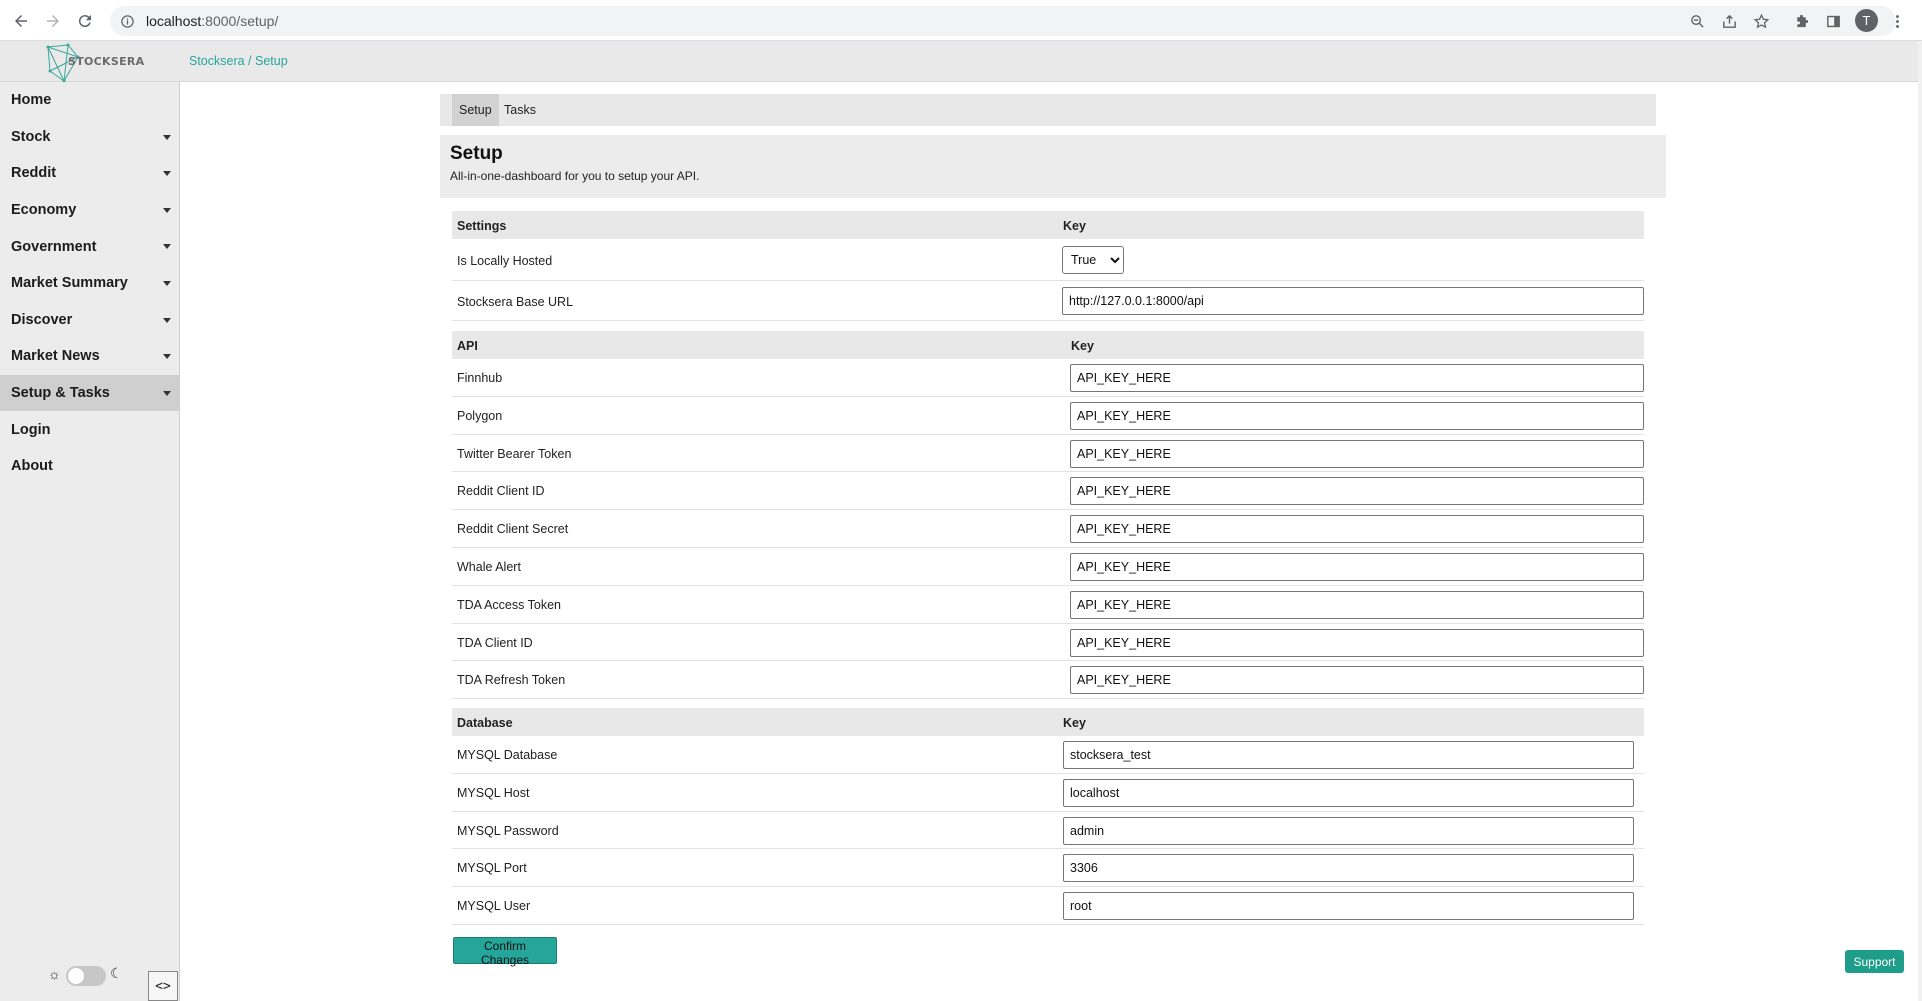 The height and width of the screenshot is (1001, 1922). Describe the element at coordinates (493, 792) in the screenshot. I see `database-label: MYSQL Host` at that location.